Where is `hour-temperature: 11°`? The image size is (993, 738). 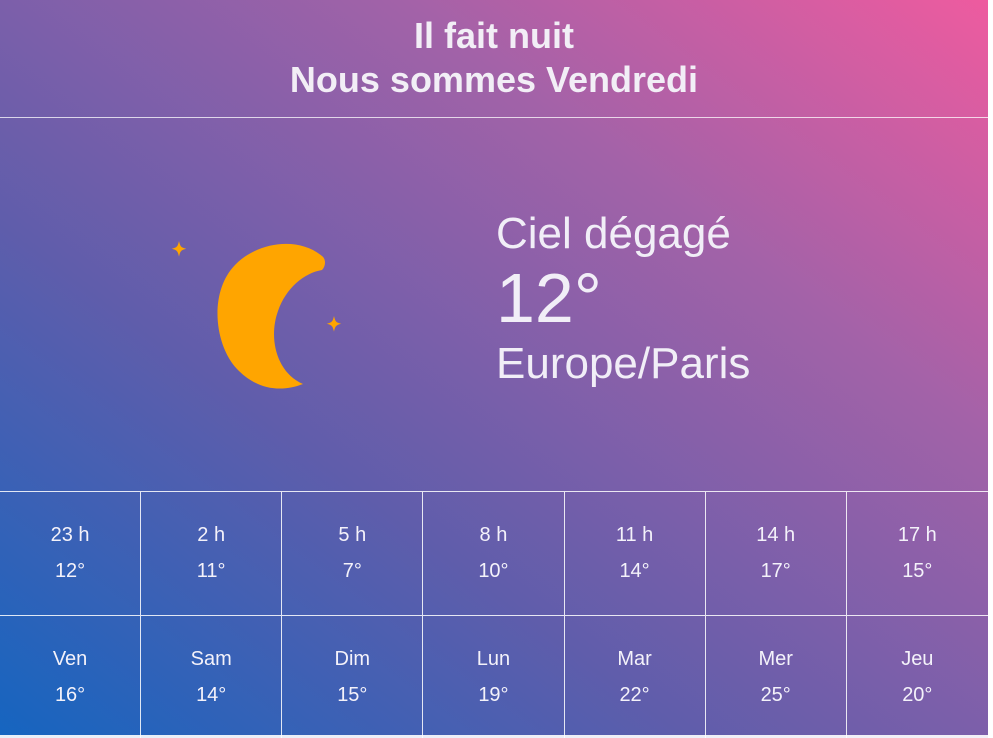
hour-temperature: 11° is located at coordinates (211, 571).